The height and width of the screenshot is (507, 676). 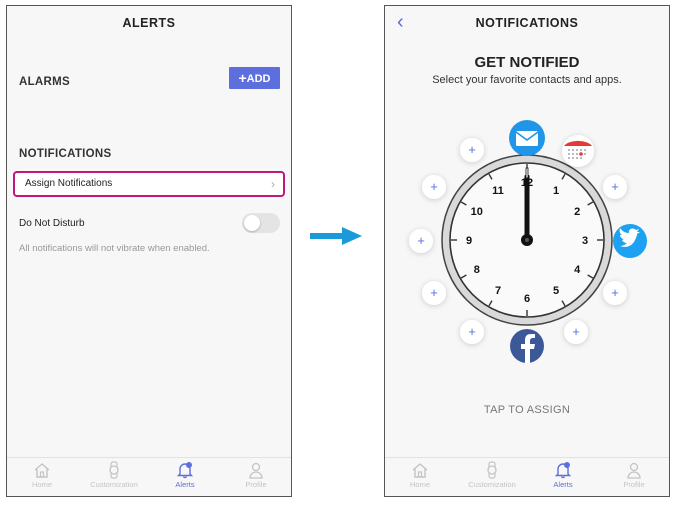 I want to click on facebook-icon, so click(x=527, y=346).